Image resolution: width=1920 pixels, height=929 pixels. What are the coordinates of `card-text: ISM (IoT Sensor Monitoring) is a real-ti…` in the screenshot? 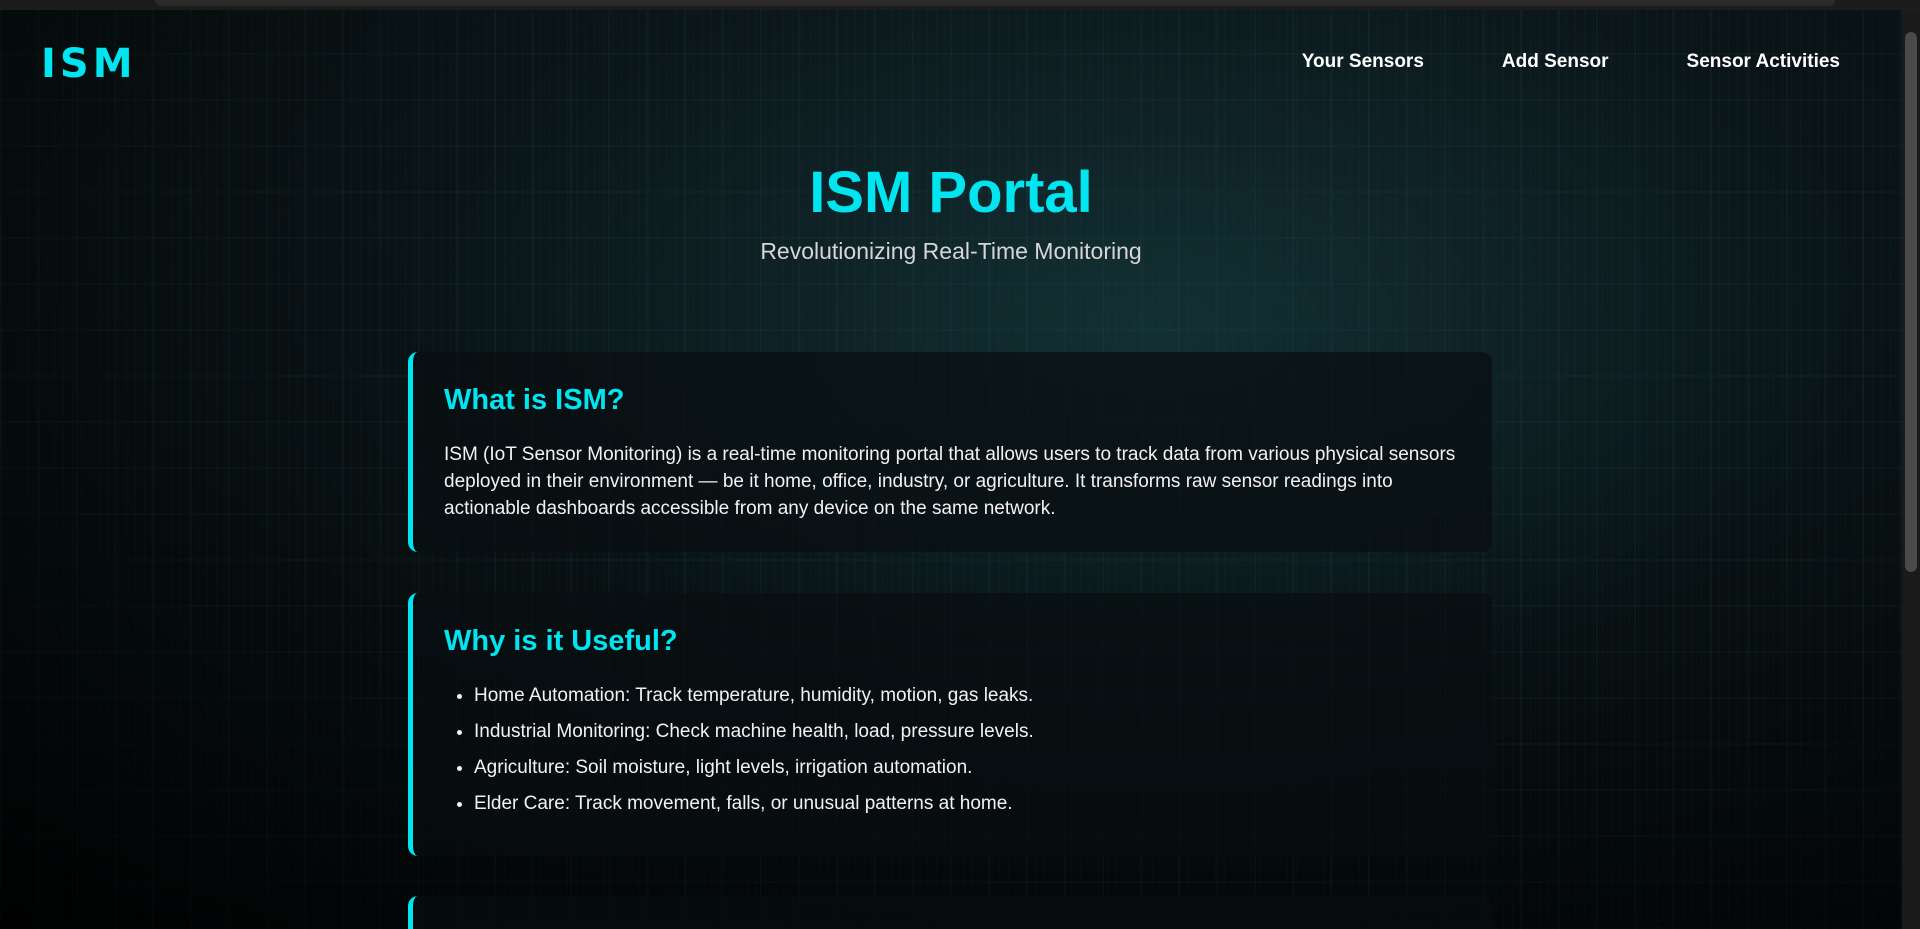 It's located at (950, 481).